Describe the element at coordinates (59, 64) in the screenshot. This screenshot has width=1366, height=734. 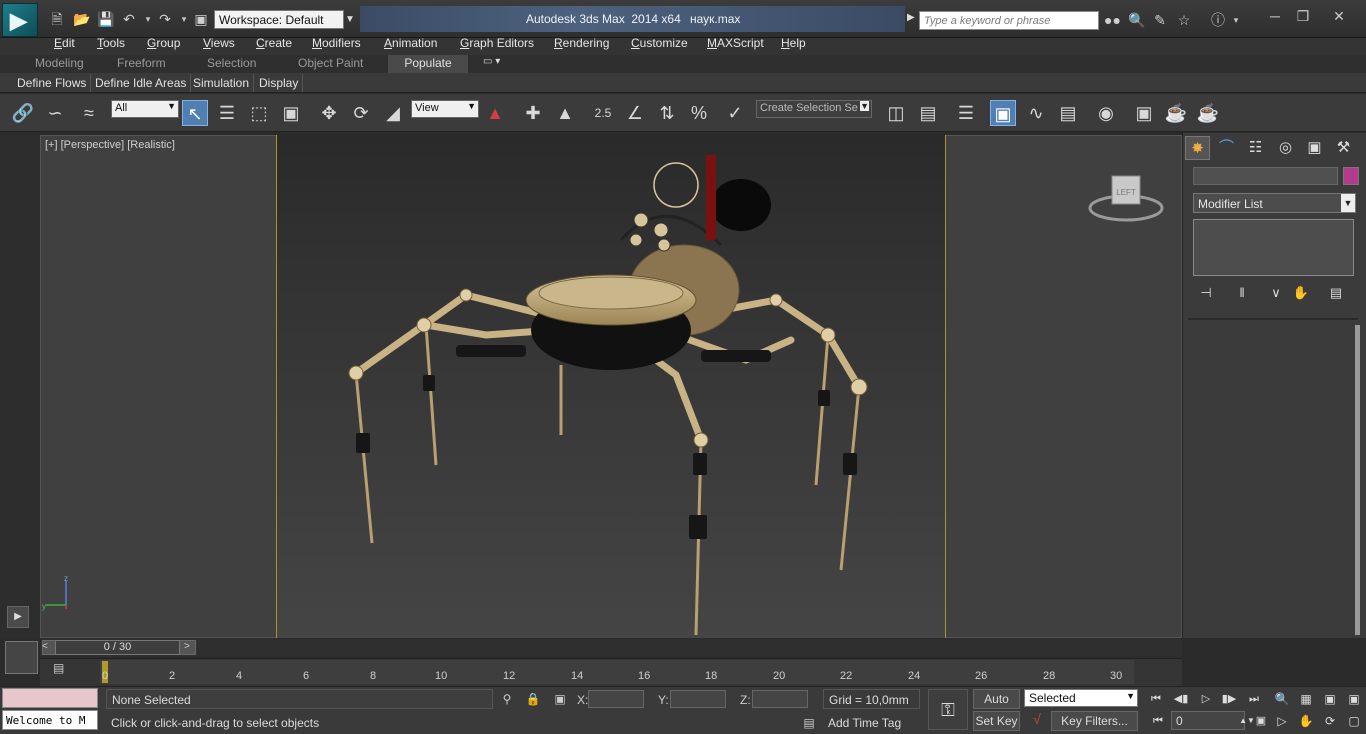
I see `tab-modeling: Modeling` at that location.